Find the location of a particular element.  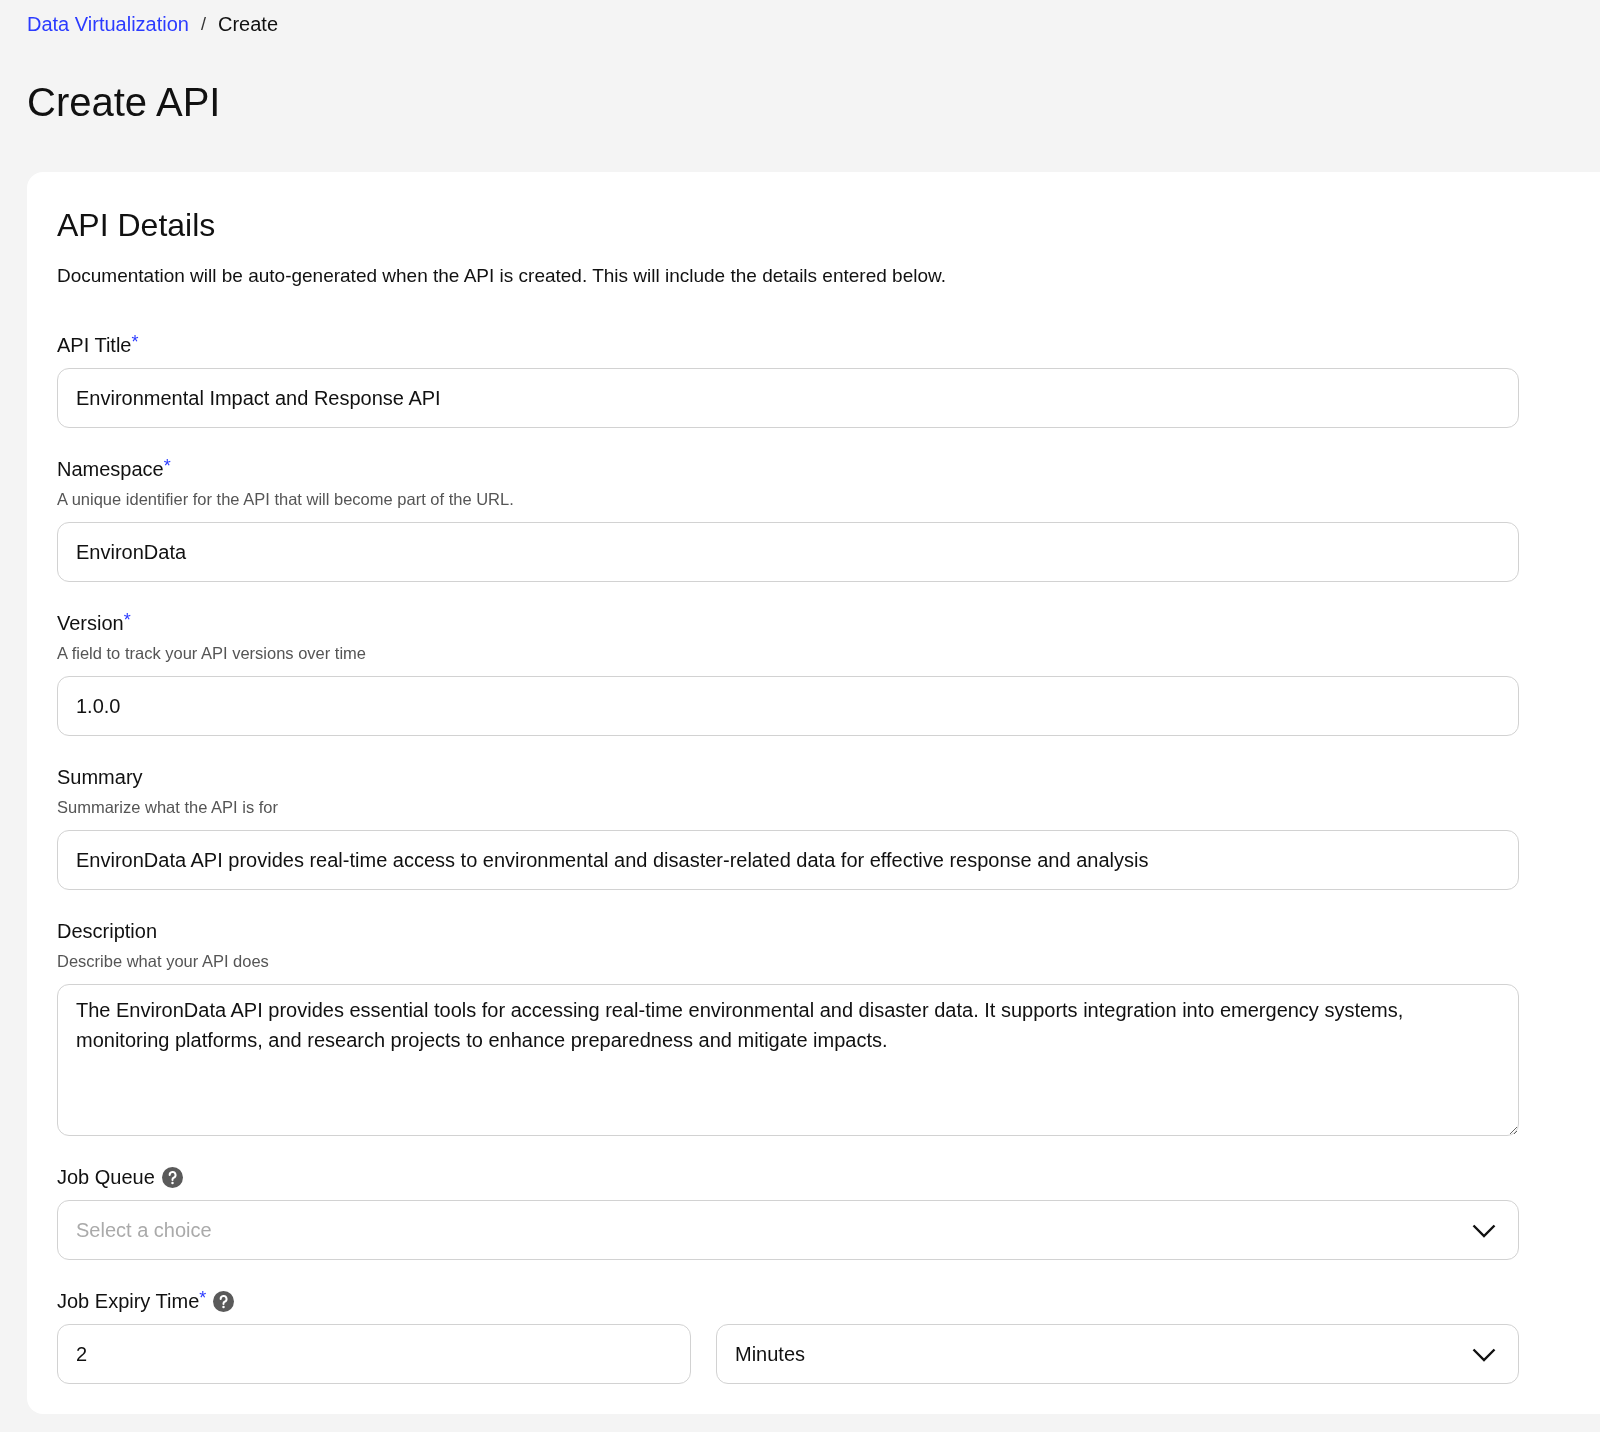

breadcrumb-link: Data Virtualization is located at coordinates (108, 24).